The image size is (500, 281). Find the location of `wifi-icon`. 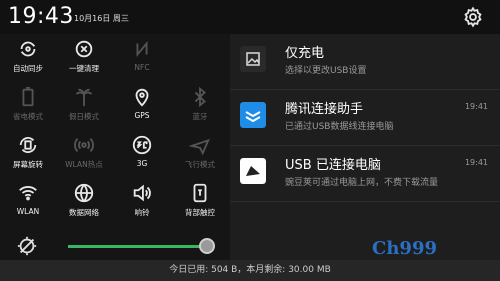

wifi-icon is located at coordinates (28, 193).